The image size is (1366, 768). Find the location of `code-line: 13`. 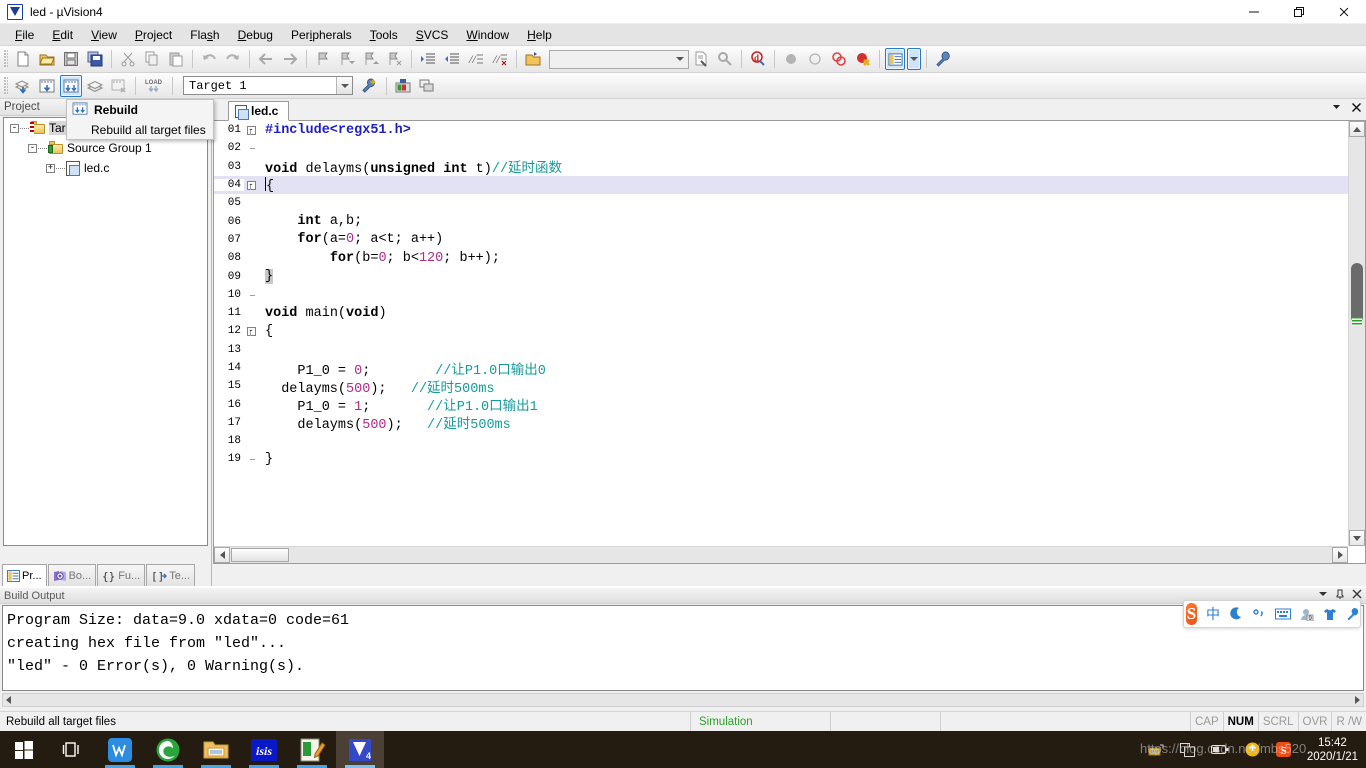

code-line: 13 is located at coordinates (781, 350).